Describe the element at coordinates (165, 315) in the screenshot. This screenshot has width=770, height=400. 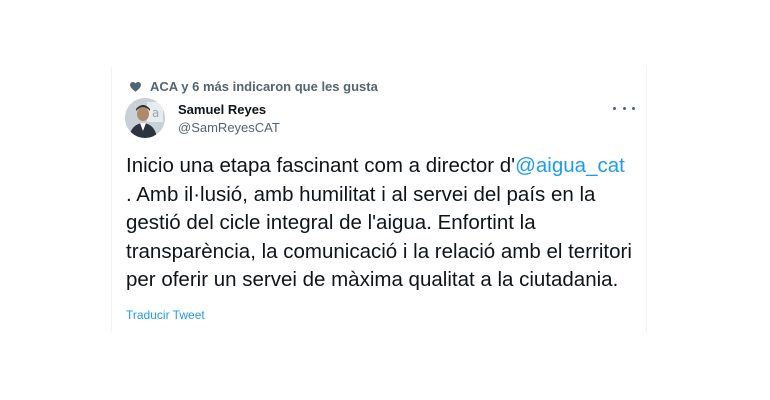
I see `translate-link: Traducir Tweet` at that location.